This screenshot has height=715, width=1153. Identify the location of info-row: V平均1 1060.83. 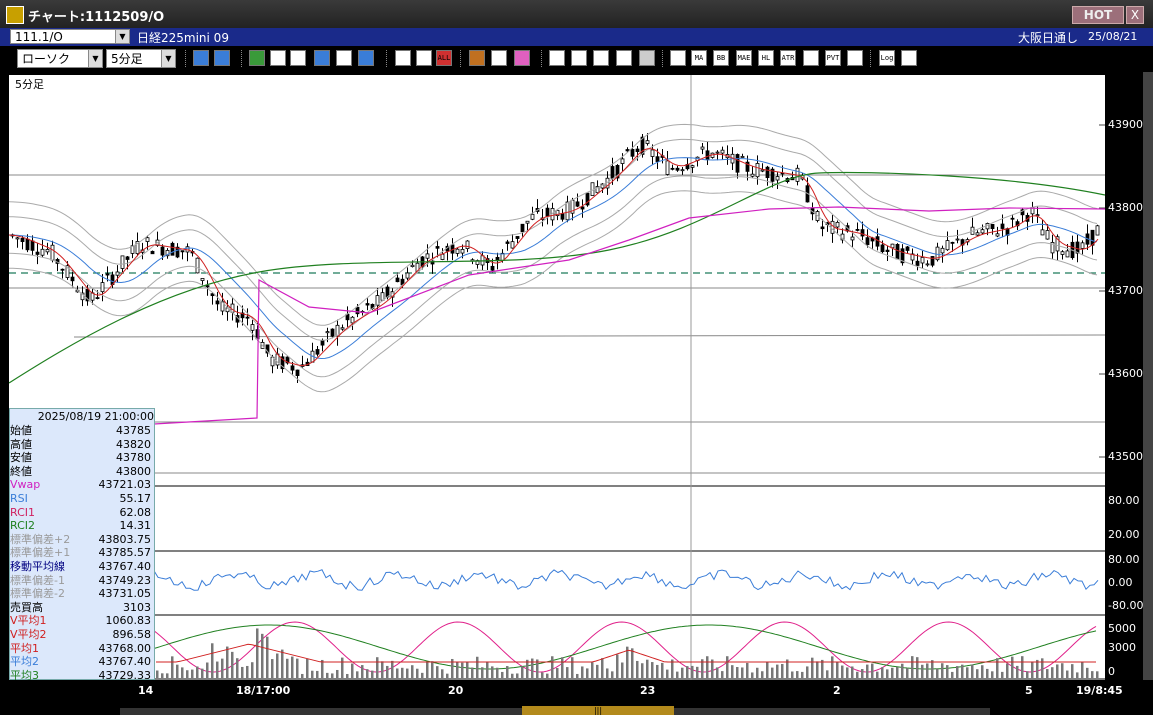
(82, 621).